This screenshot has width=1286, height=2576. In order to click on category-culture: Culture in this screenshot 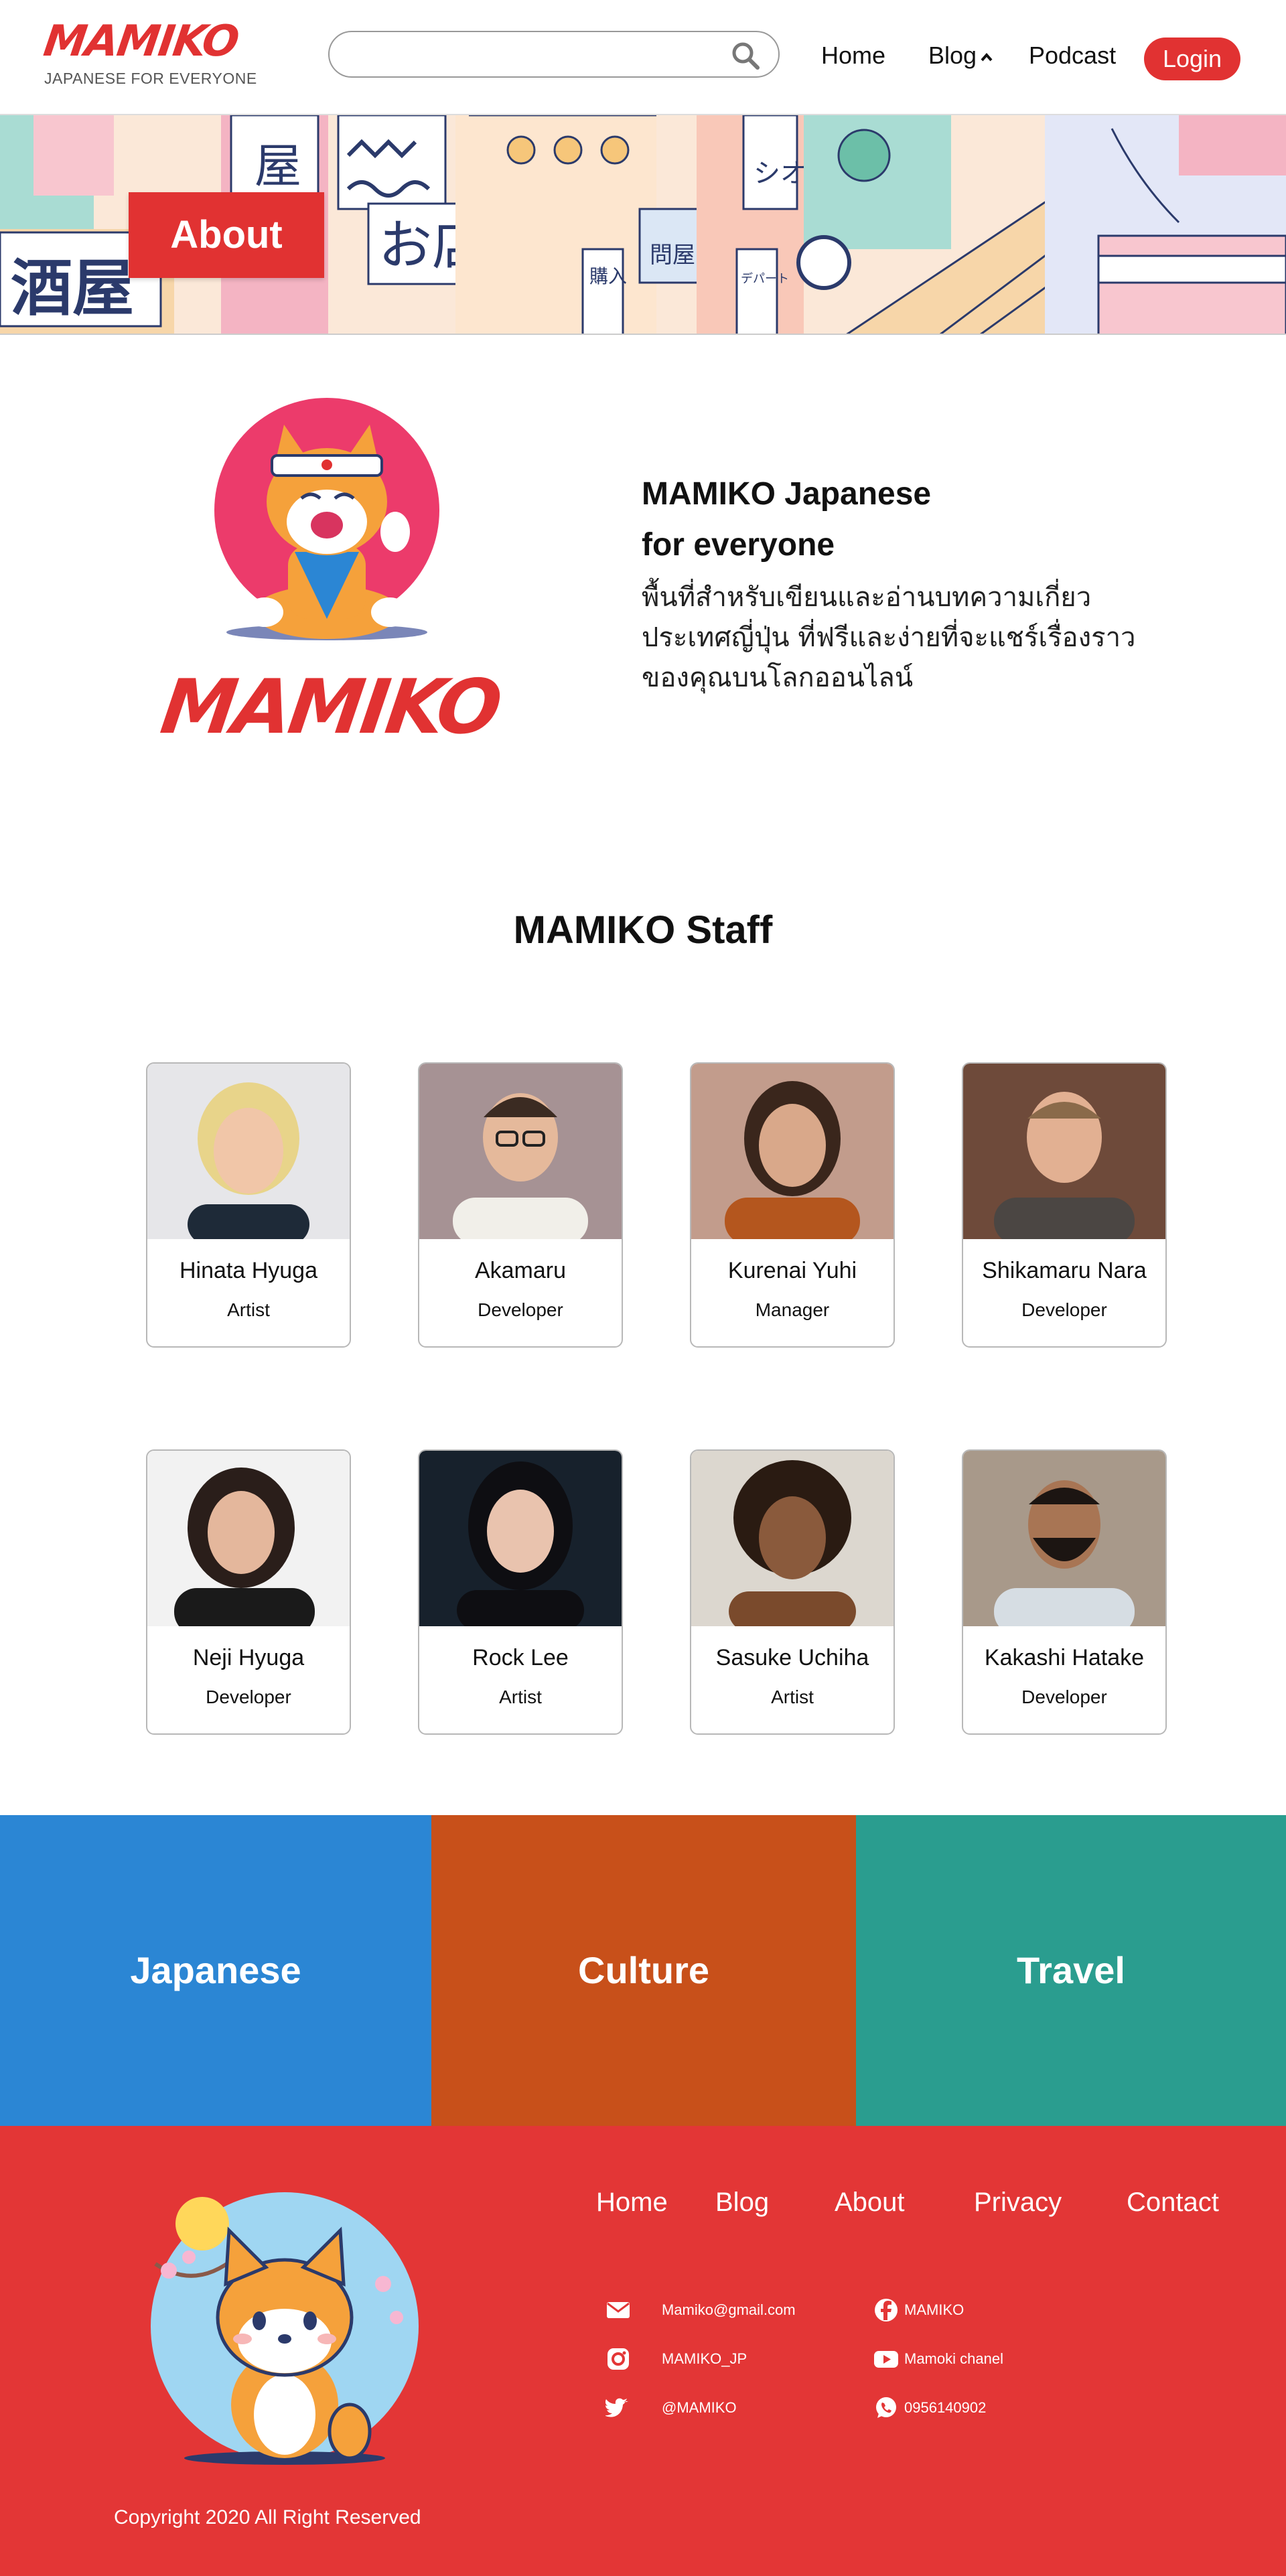, I will do `click(643, 1970)`.